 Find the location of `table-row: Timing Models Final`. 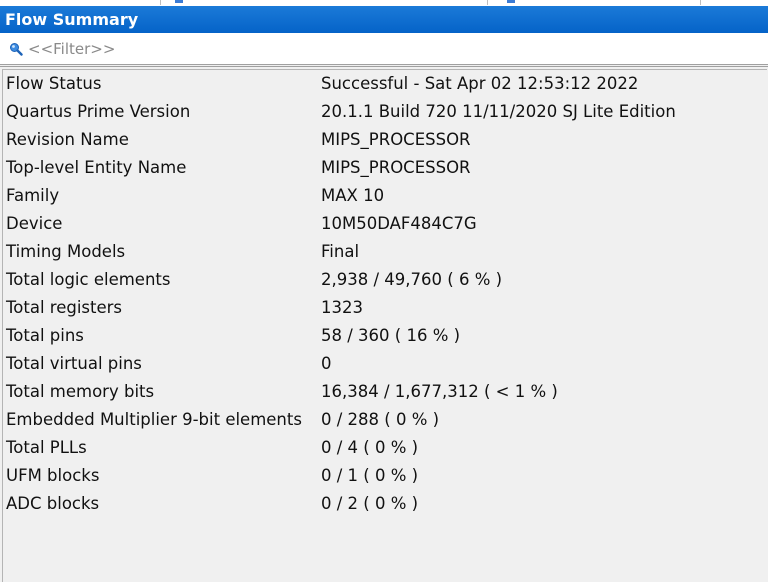

table-row: Timing Models Final is located at coordinates (385, 252).